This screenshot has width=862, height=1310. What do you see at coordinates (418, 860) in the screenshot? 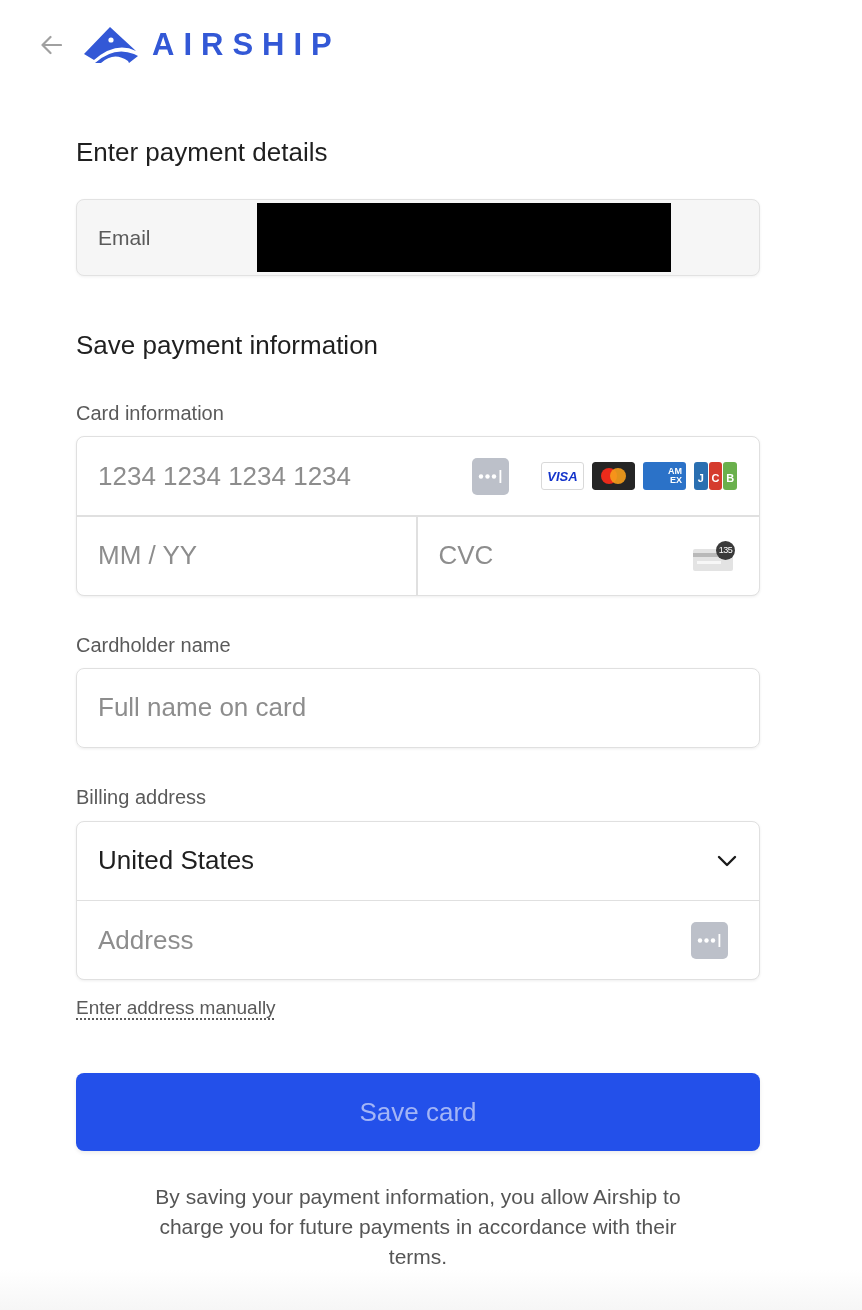
I see `country-select: United States` at bounding box center [418, 860].